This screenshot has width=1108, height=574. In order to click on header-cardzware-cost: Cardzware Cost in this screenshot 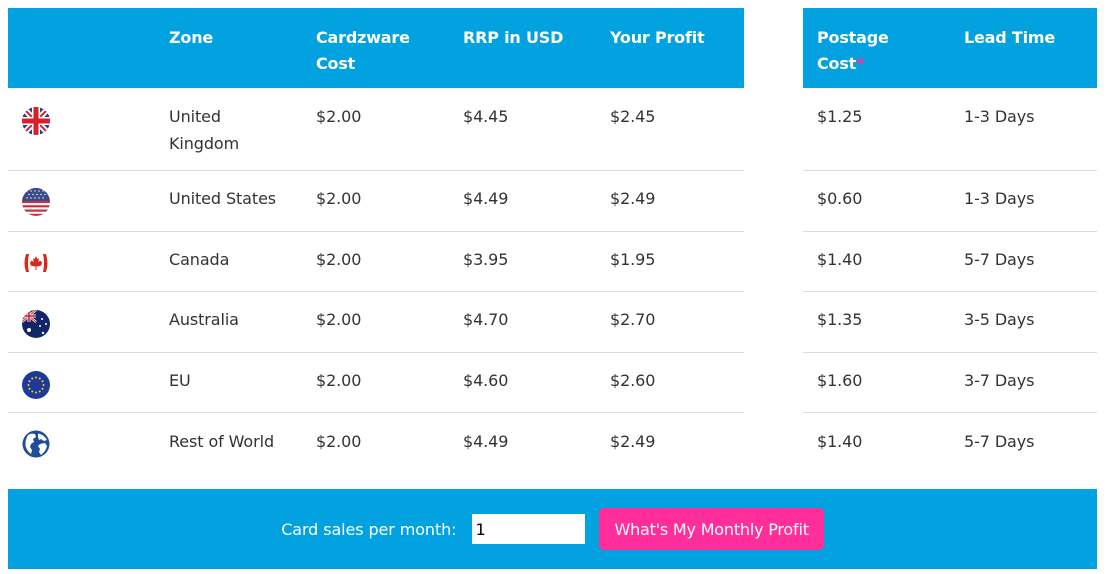, I will do `click(363, 51)`.